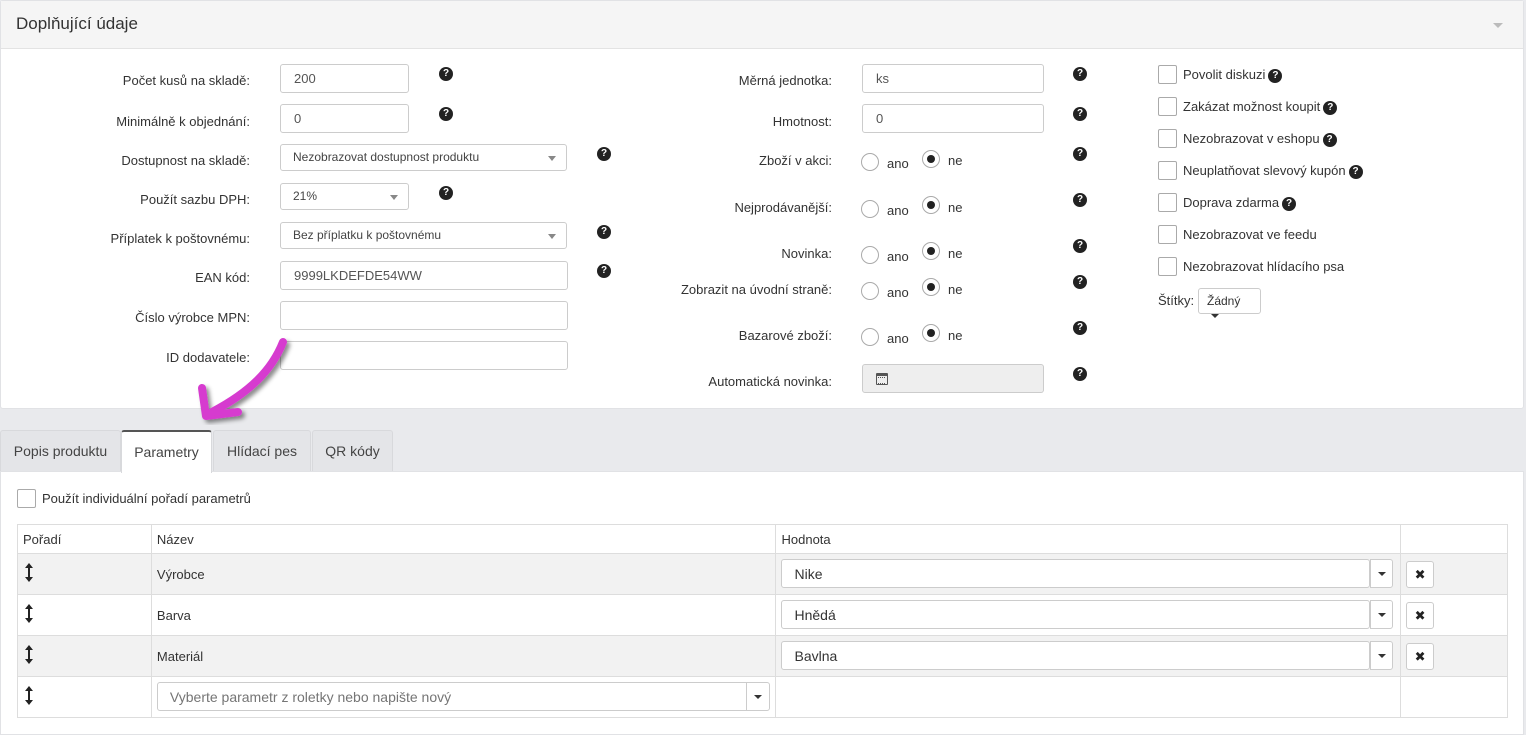 This screenshot has height=735, width=1526. I want to click on ean-input, so click(424, 275).